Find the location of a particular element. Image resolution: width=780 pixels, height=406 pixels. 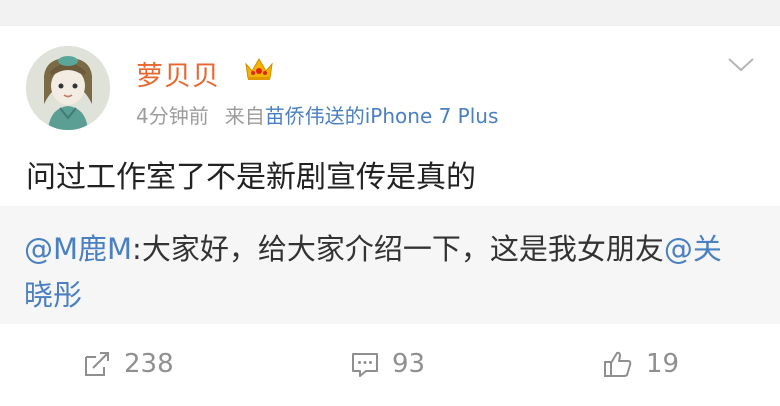

thumbs-up-icon is located at coordinates (618, 364).